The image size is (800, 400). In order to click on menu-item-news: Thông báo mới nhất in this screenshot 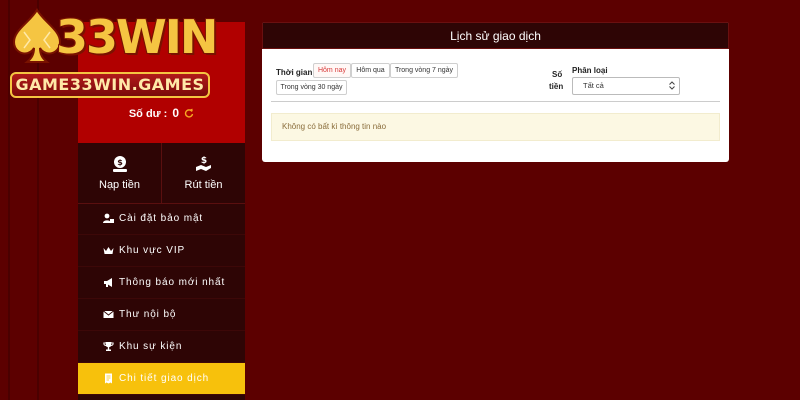, I will do `click(161, 283)`.